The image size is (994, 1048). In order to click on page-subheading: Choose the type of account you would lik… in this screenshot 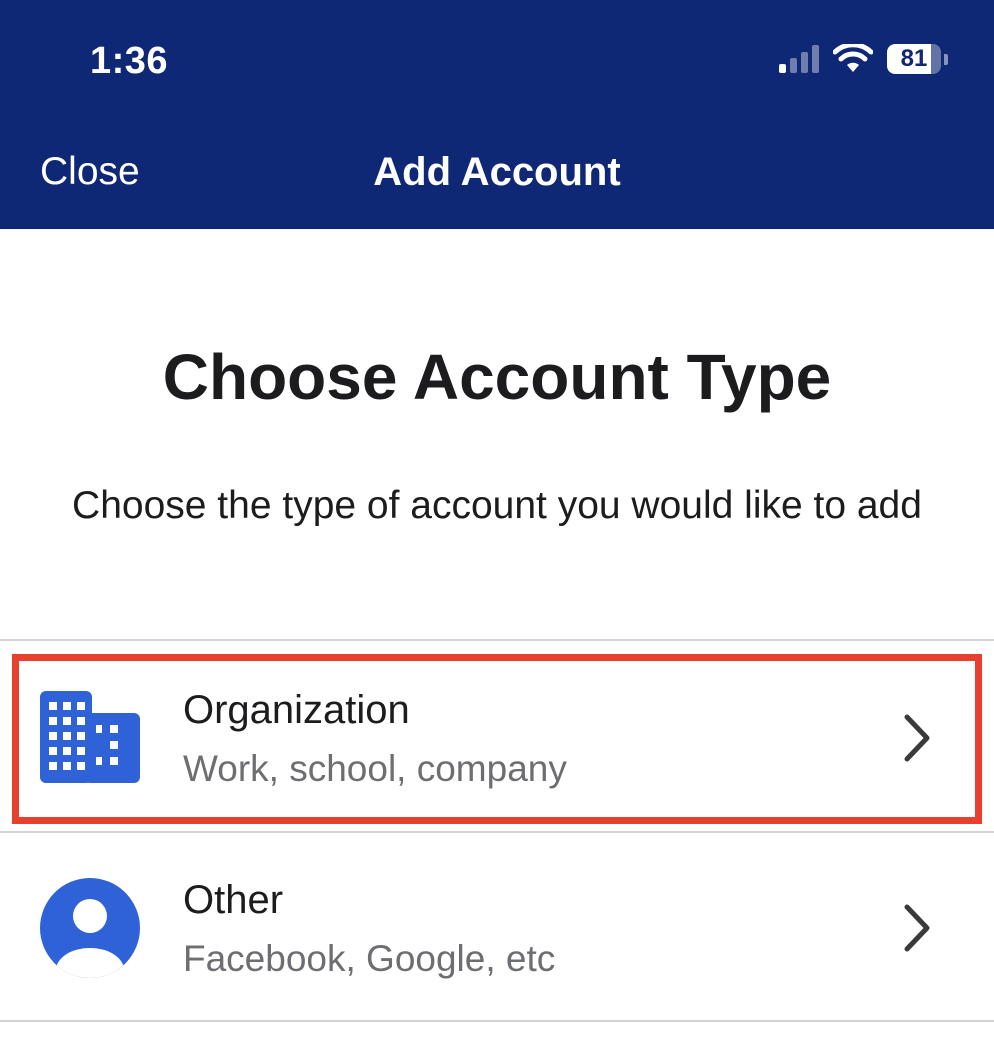, I will do `click(497, 505)`.